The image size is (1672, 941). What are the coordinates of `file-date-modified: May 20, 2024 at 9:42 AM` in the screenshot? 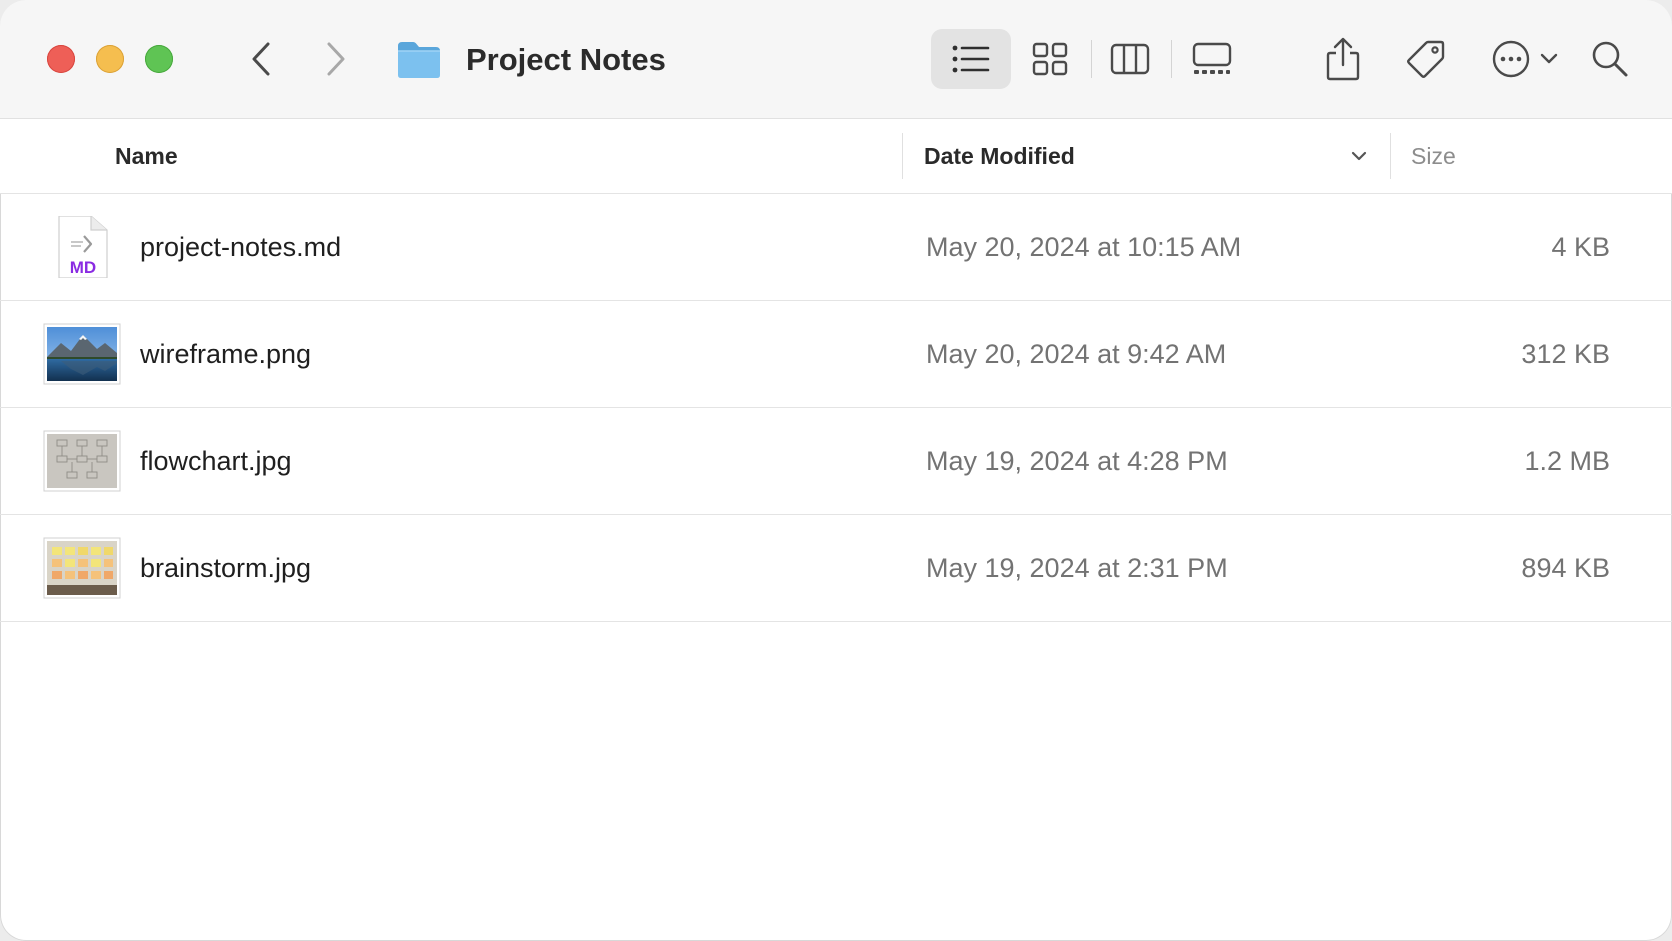 It's located at (1076, 354).